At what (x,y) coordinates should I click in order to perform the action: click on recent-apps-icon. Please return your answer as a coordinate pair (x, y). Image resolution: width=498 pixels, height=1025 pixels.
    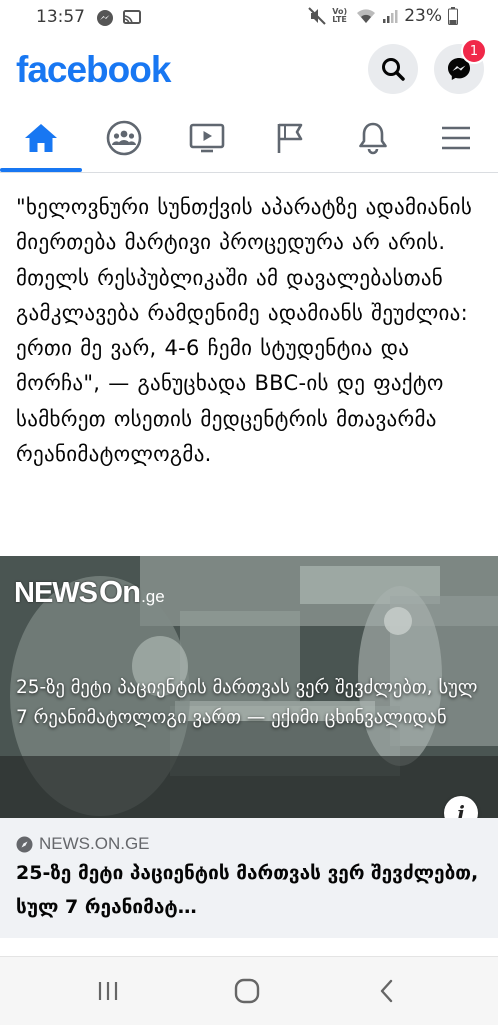
    Looking at the image, I should click on (108, 991).